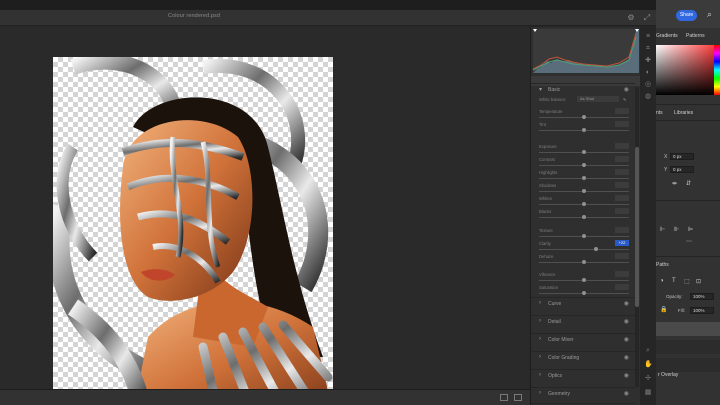 The height and width of the screenshot is (405, 720). I want to click on x-position-field: 0 px, so click(682, 156).